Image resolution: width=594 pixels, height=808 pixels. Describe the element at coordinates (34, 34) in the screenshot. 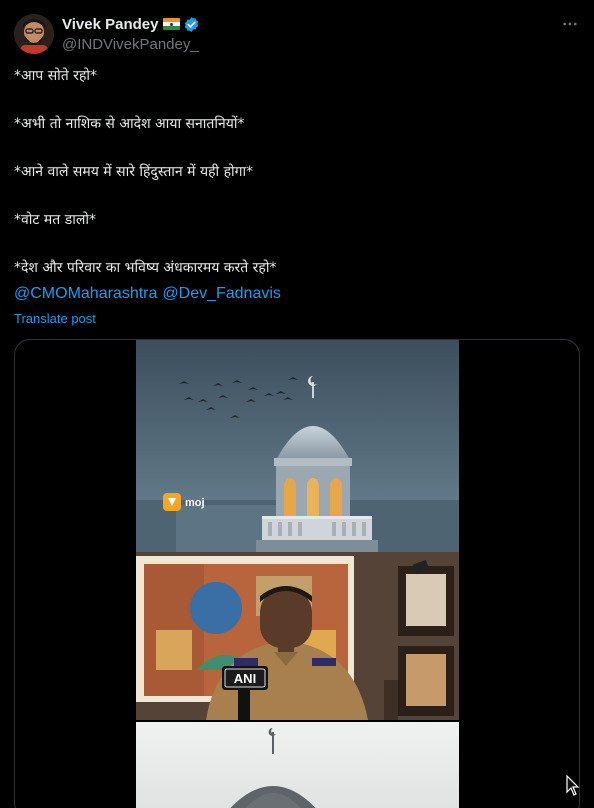

I see `author-avatar` at that location.